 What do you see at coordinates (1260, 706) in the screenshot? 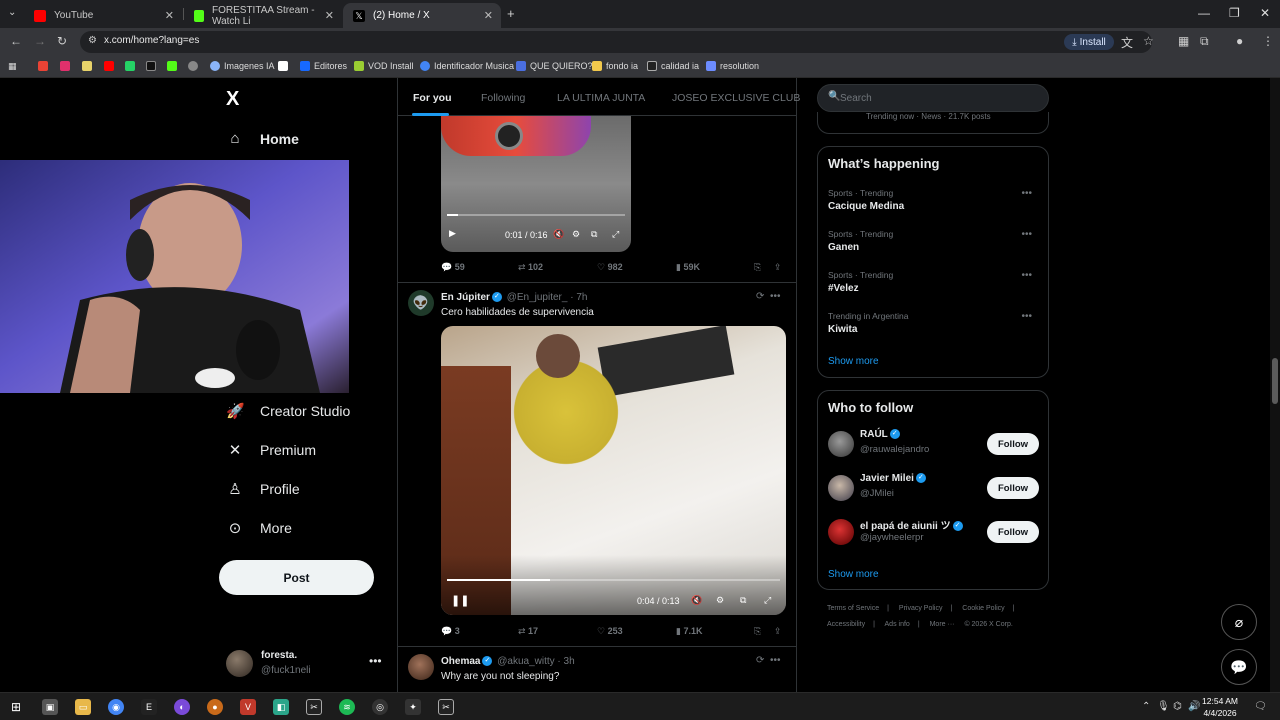
I see `notification-icon: 🗨` at bounding box center [1260, 706].